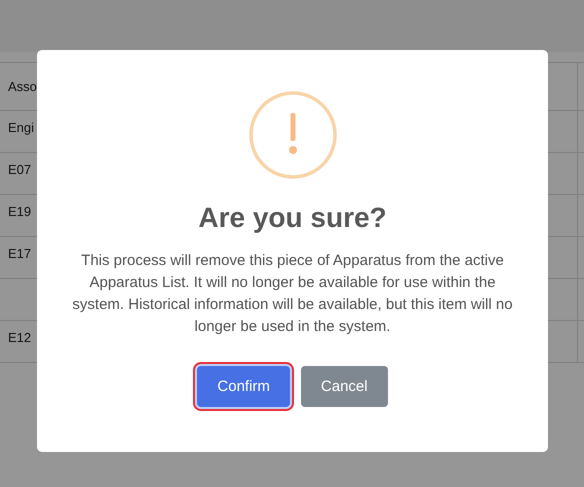 Image resolution: width=584 pixels, height=487 pixels. I want to click on table-cell: E07, so click(20, 169).